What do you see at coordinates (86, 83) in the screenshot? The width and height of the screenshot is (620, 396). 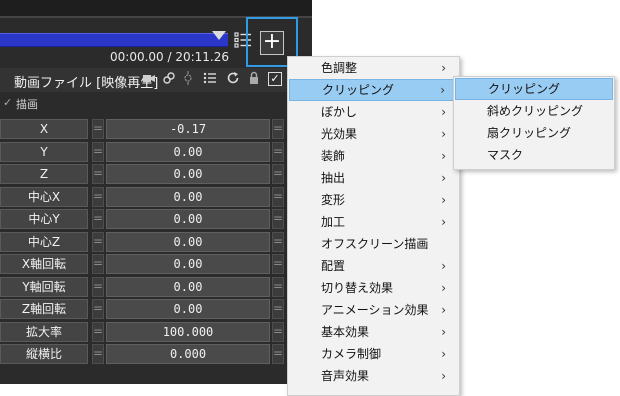 I see `object-title: 動画ファイル [映像再生]` at bounding box center [86, 83].